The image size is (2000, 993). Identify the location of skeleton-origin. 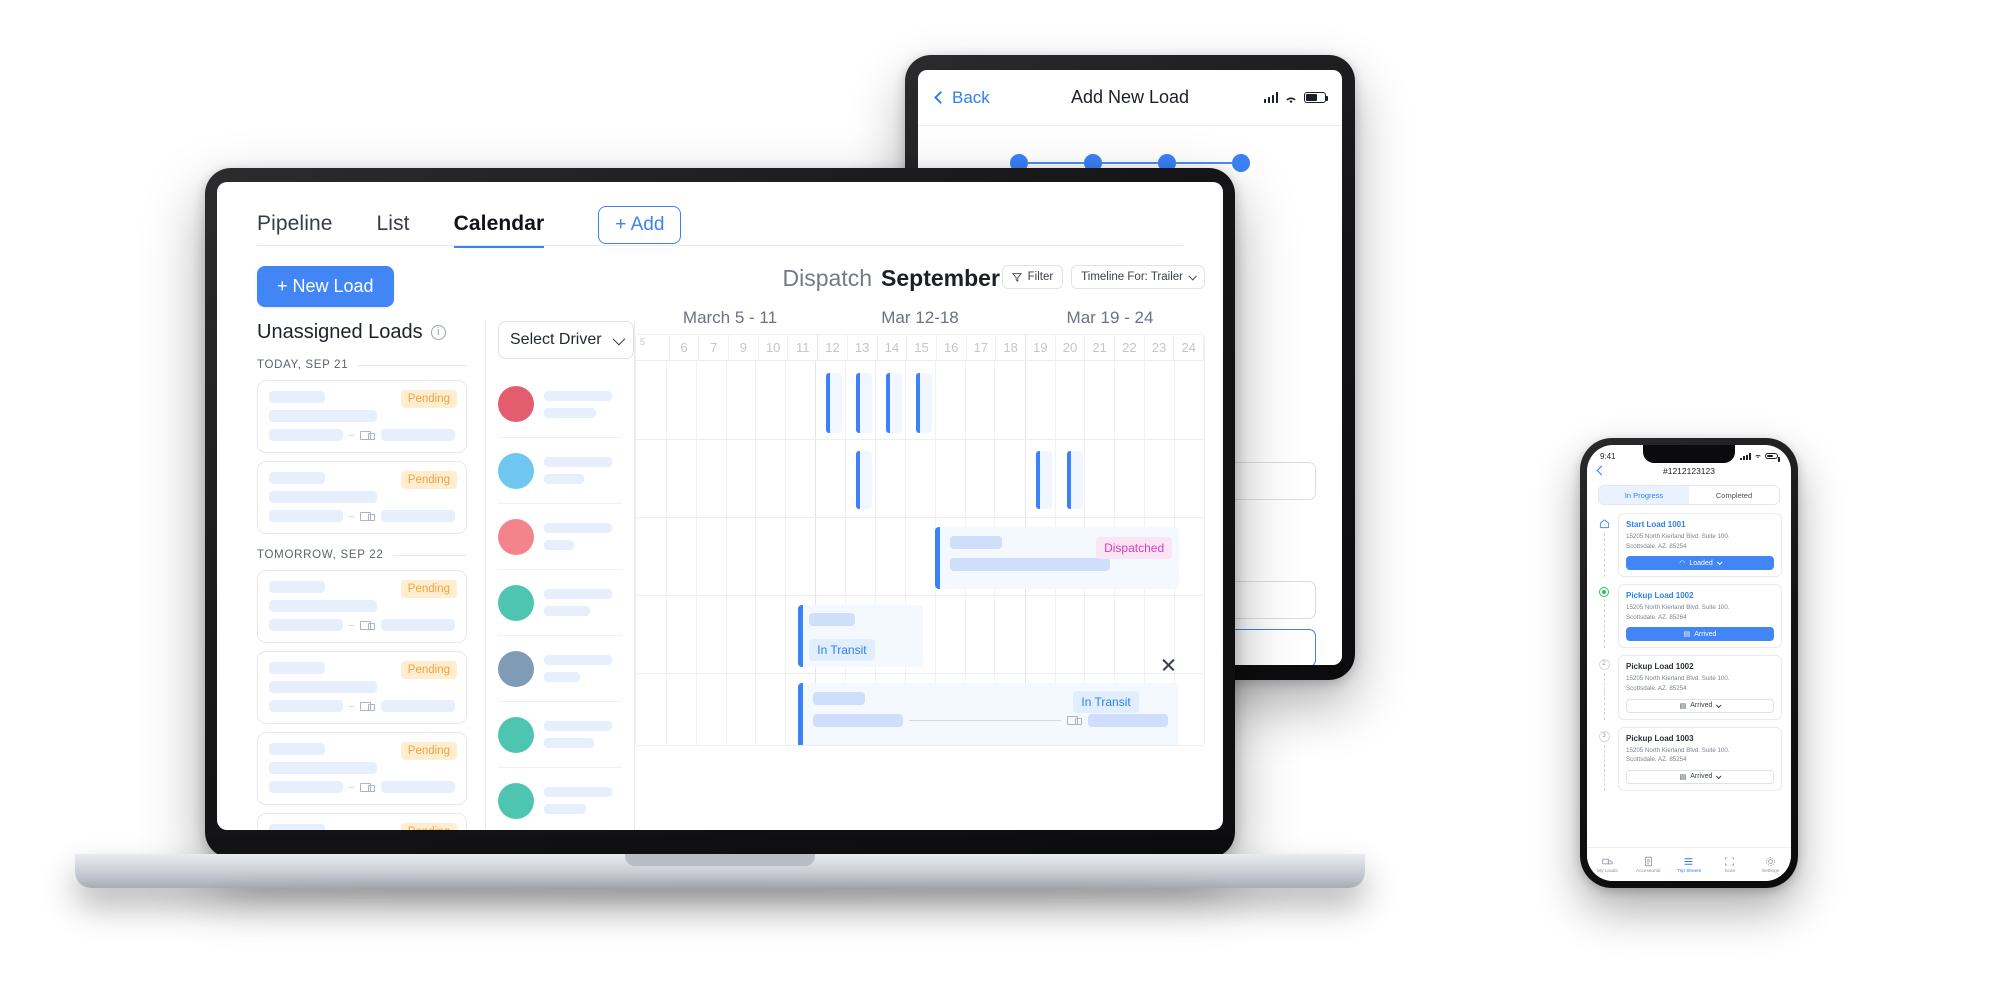
(857, 720).